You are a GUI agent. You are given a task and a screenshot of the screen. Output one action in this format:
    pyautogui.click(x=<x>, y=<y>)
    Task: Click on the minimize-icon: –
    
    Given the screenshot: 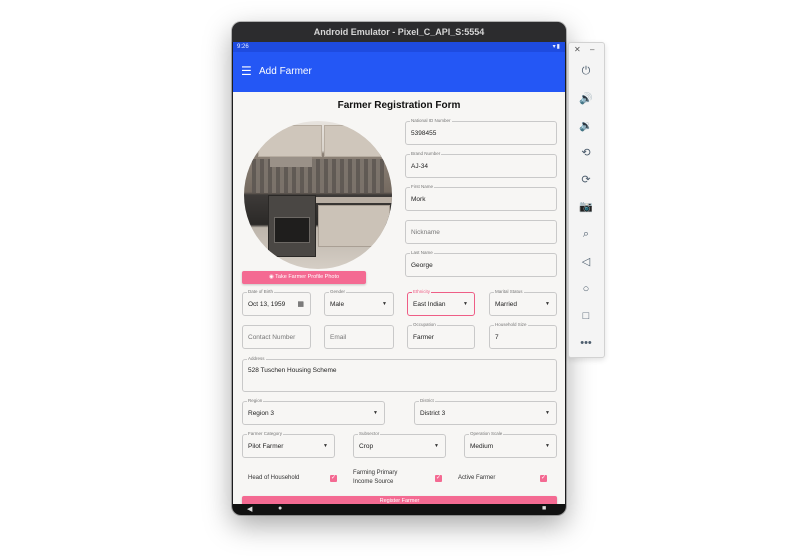 What is the action you would take?
    pyautogui.click(x=592, y=49)
    